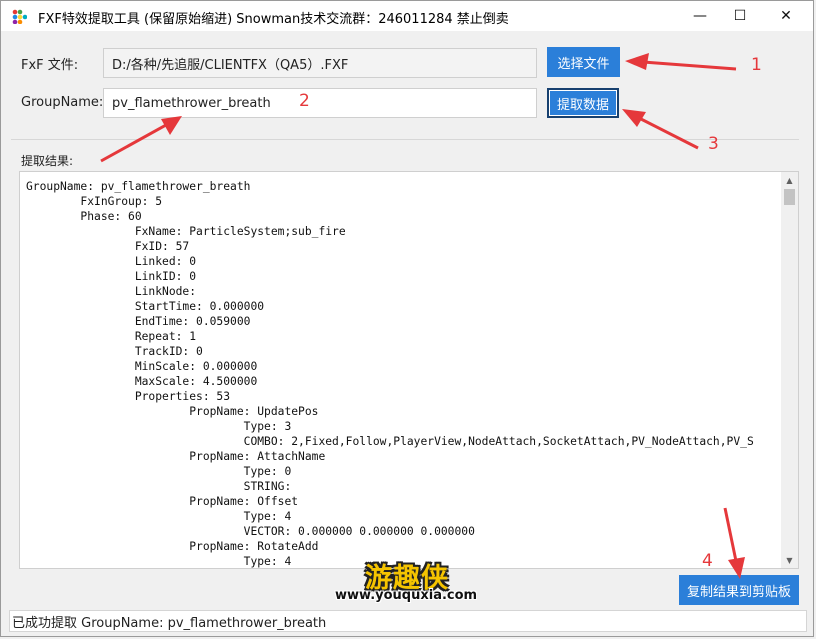  I want to click on watermark-logo: 游趣侠 www.youquxia.com, so click(426, 582).